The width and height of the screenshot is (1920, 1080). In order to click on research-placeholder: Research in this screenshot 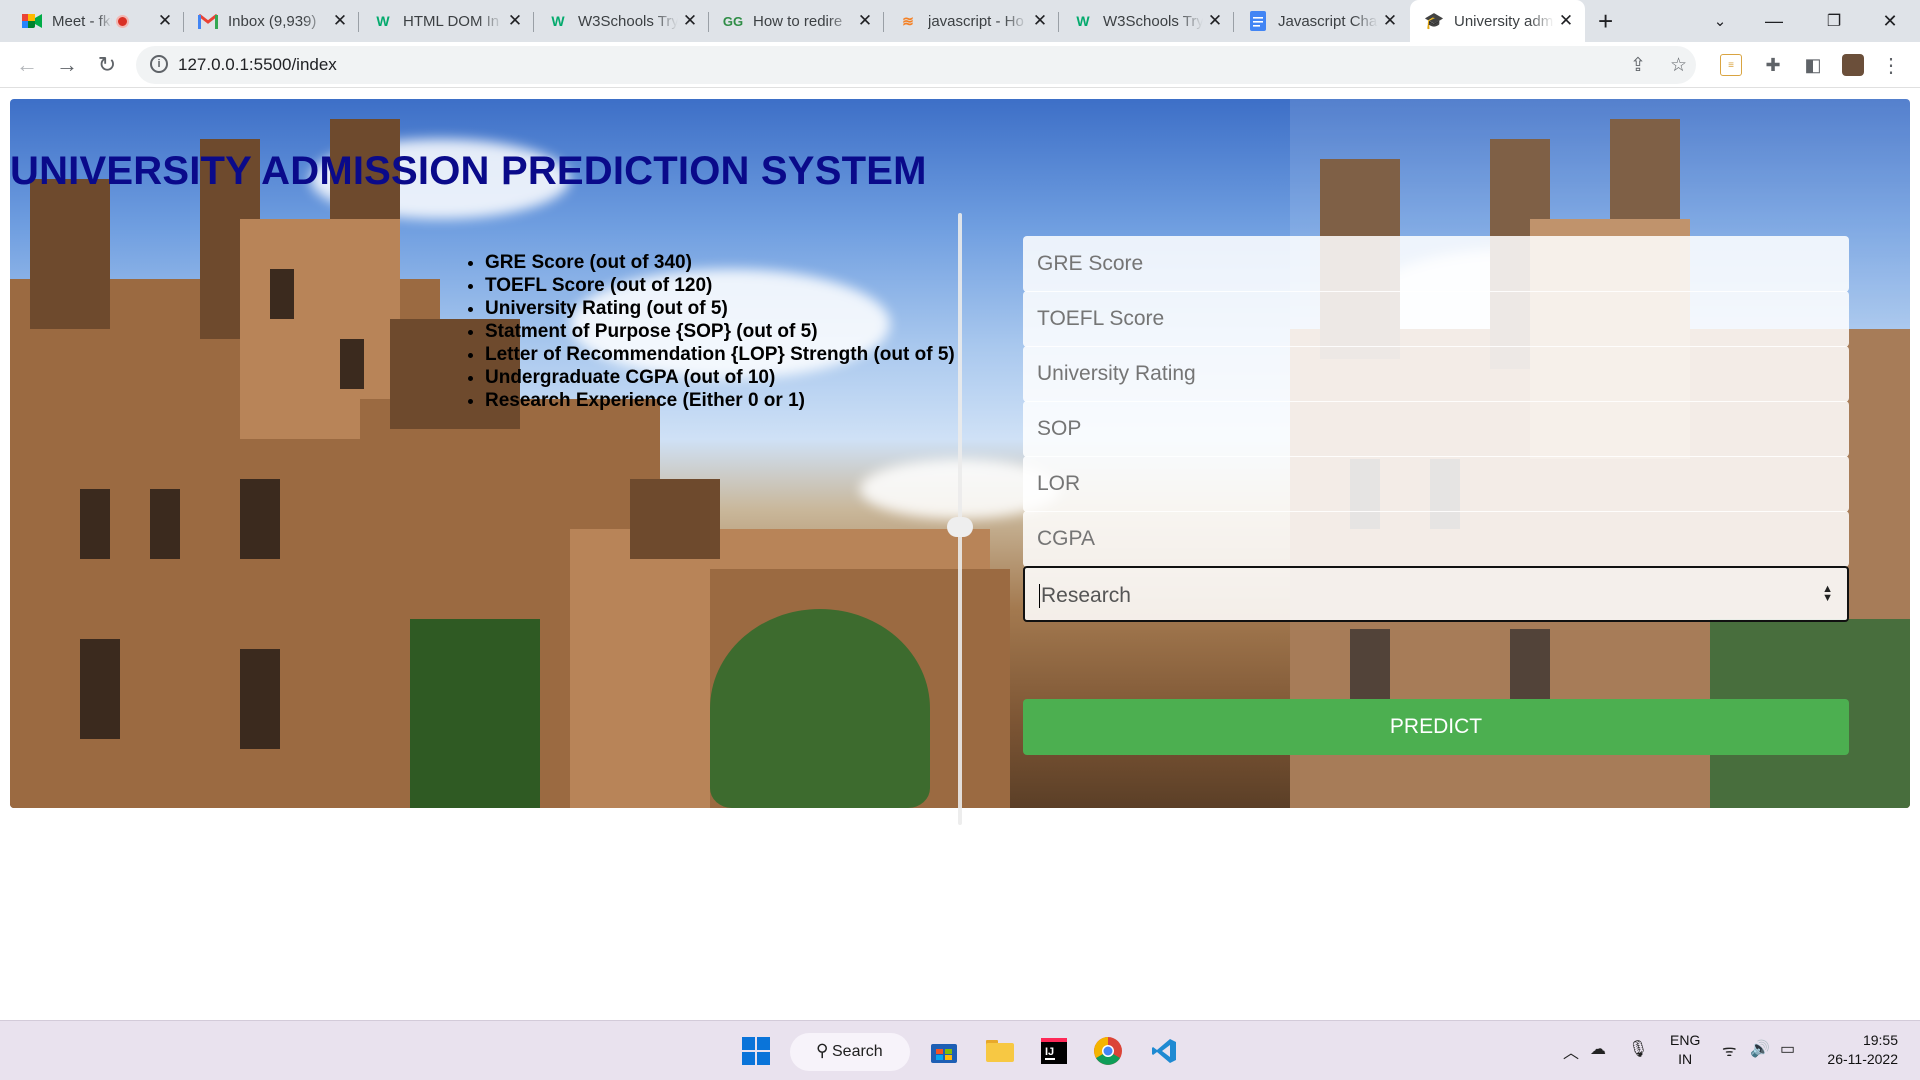, I will do `click(1086, 595)`.